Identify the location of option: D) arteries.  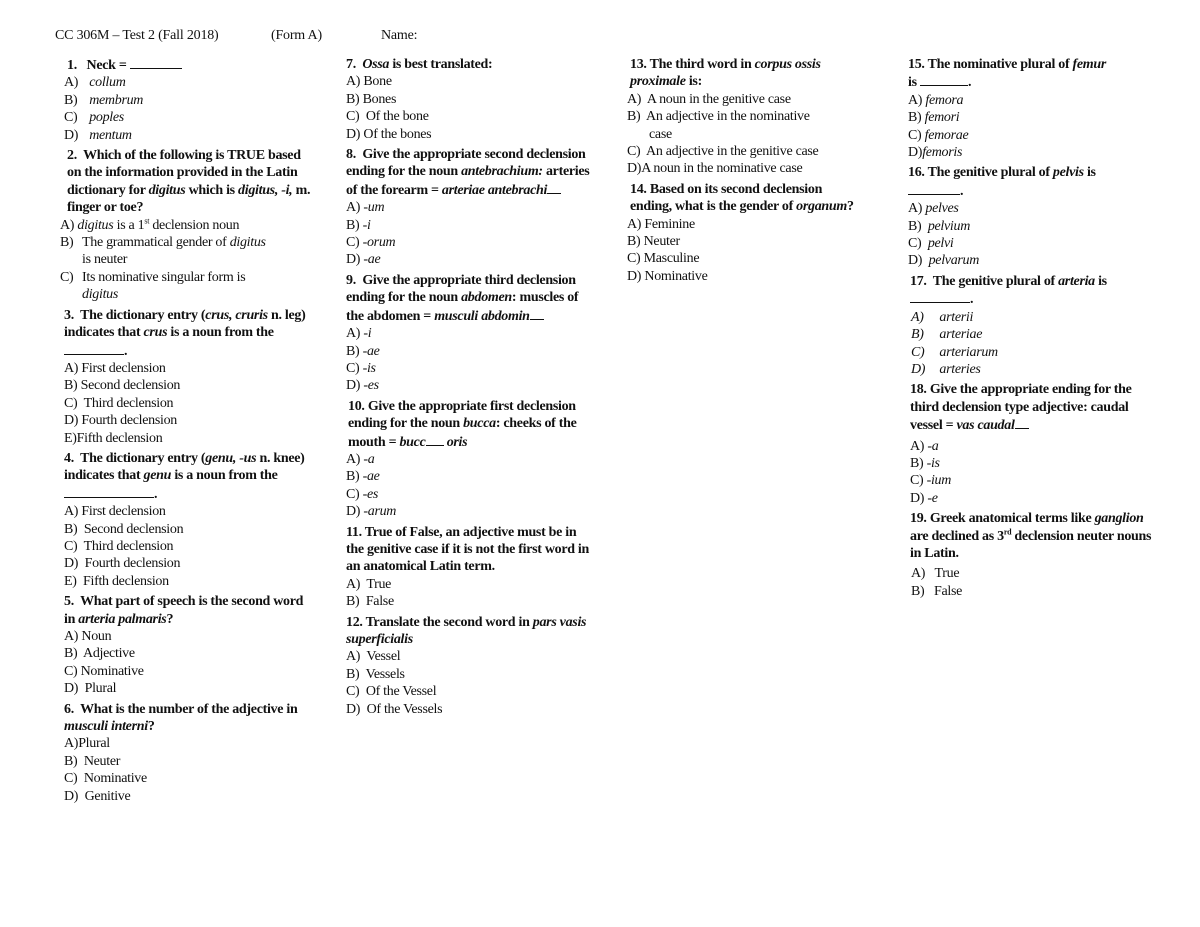
(1030, 369).